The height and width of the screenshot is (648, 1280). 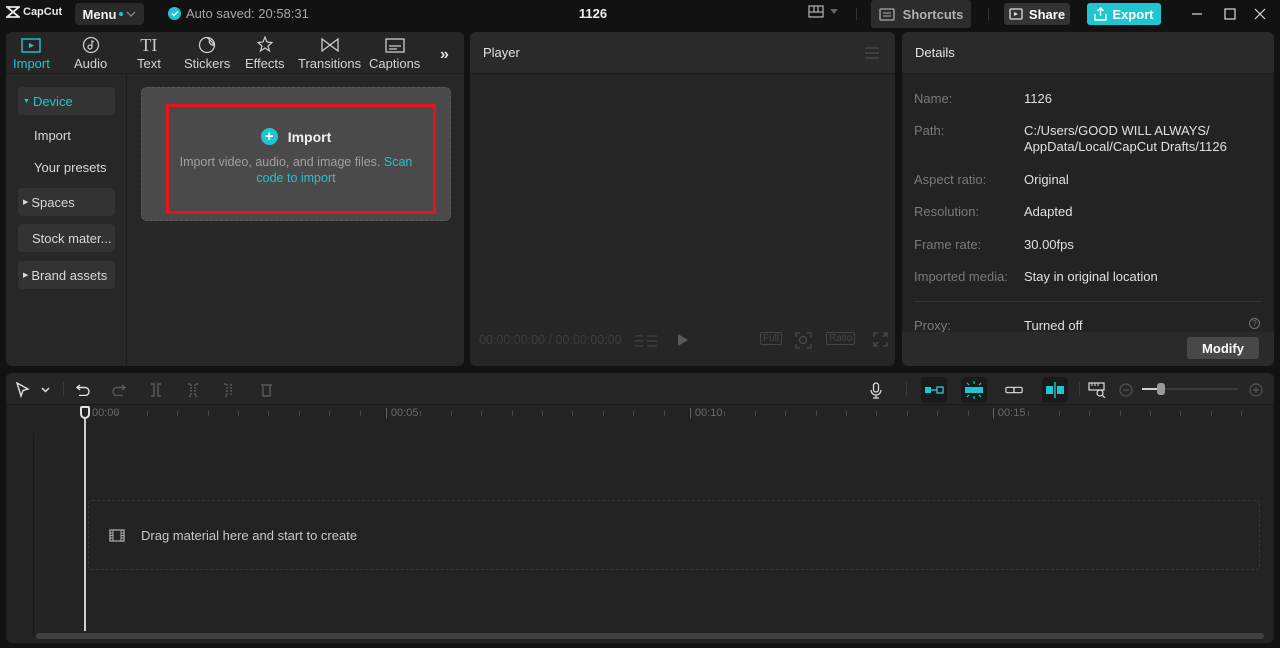 I want to click on scan-code-link: Scan, so click(x=398, y=162).